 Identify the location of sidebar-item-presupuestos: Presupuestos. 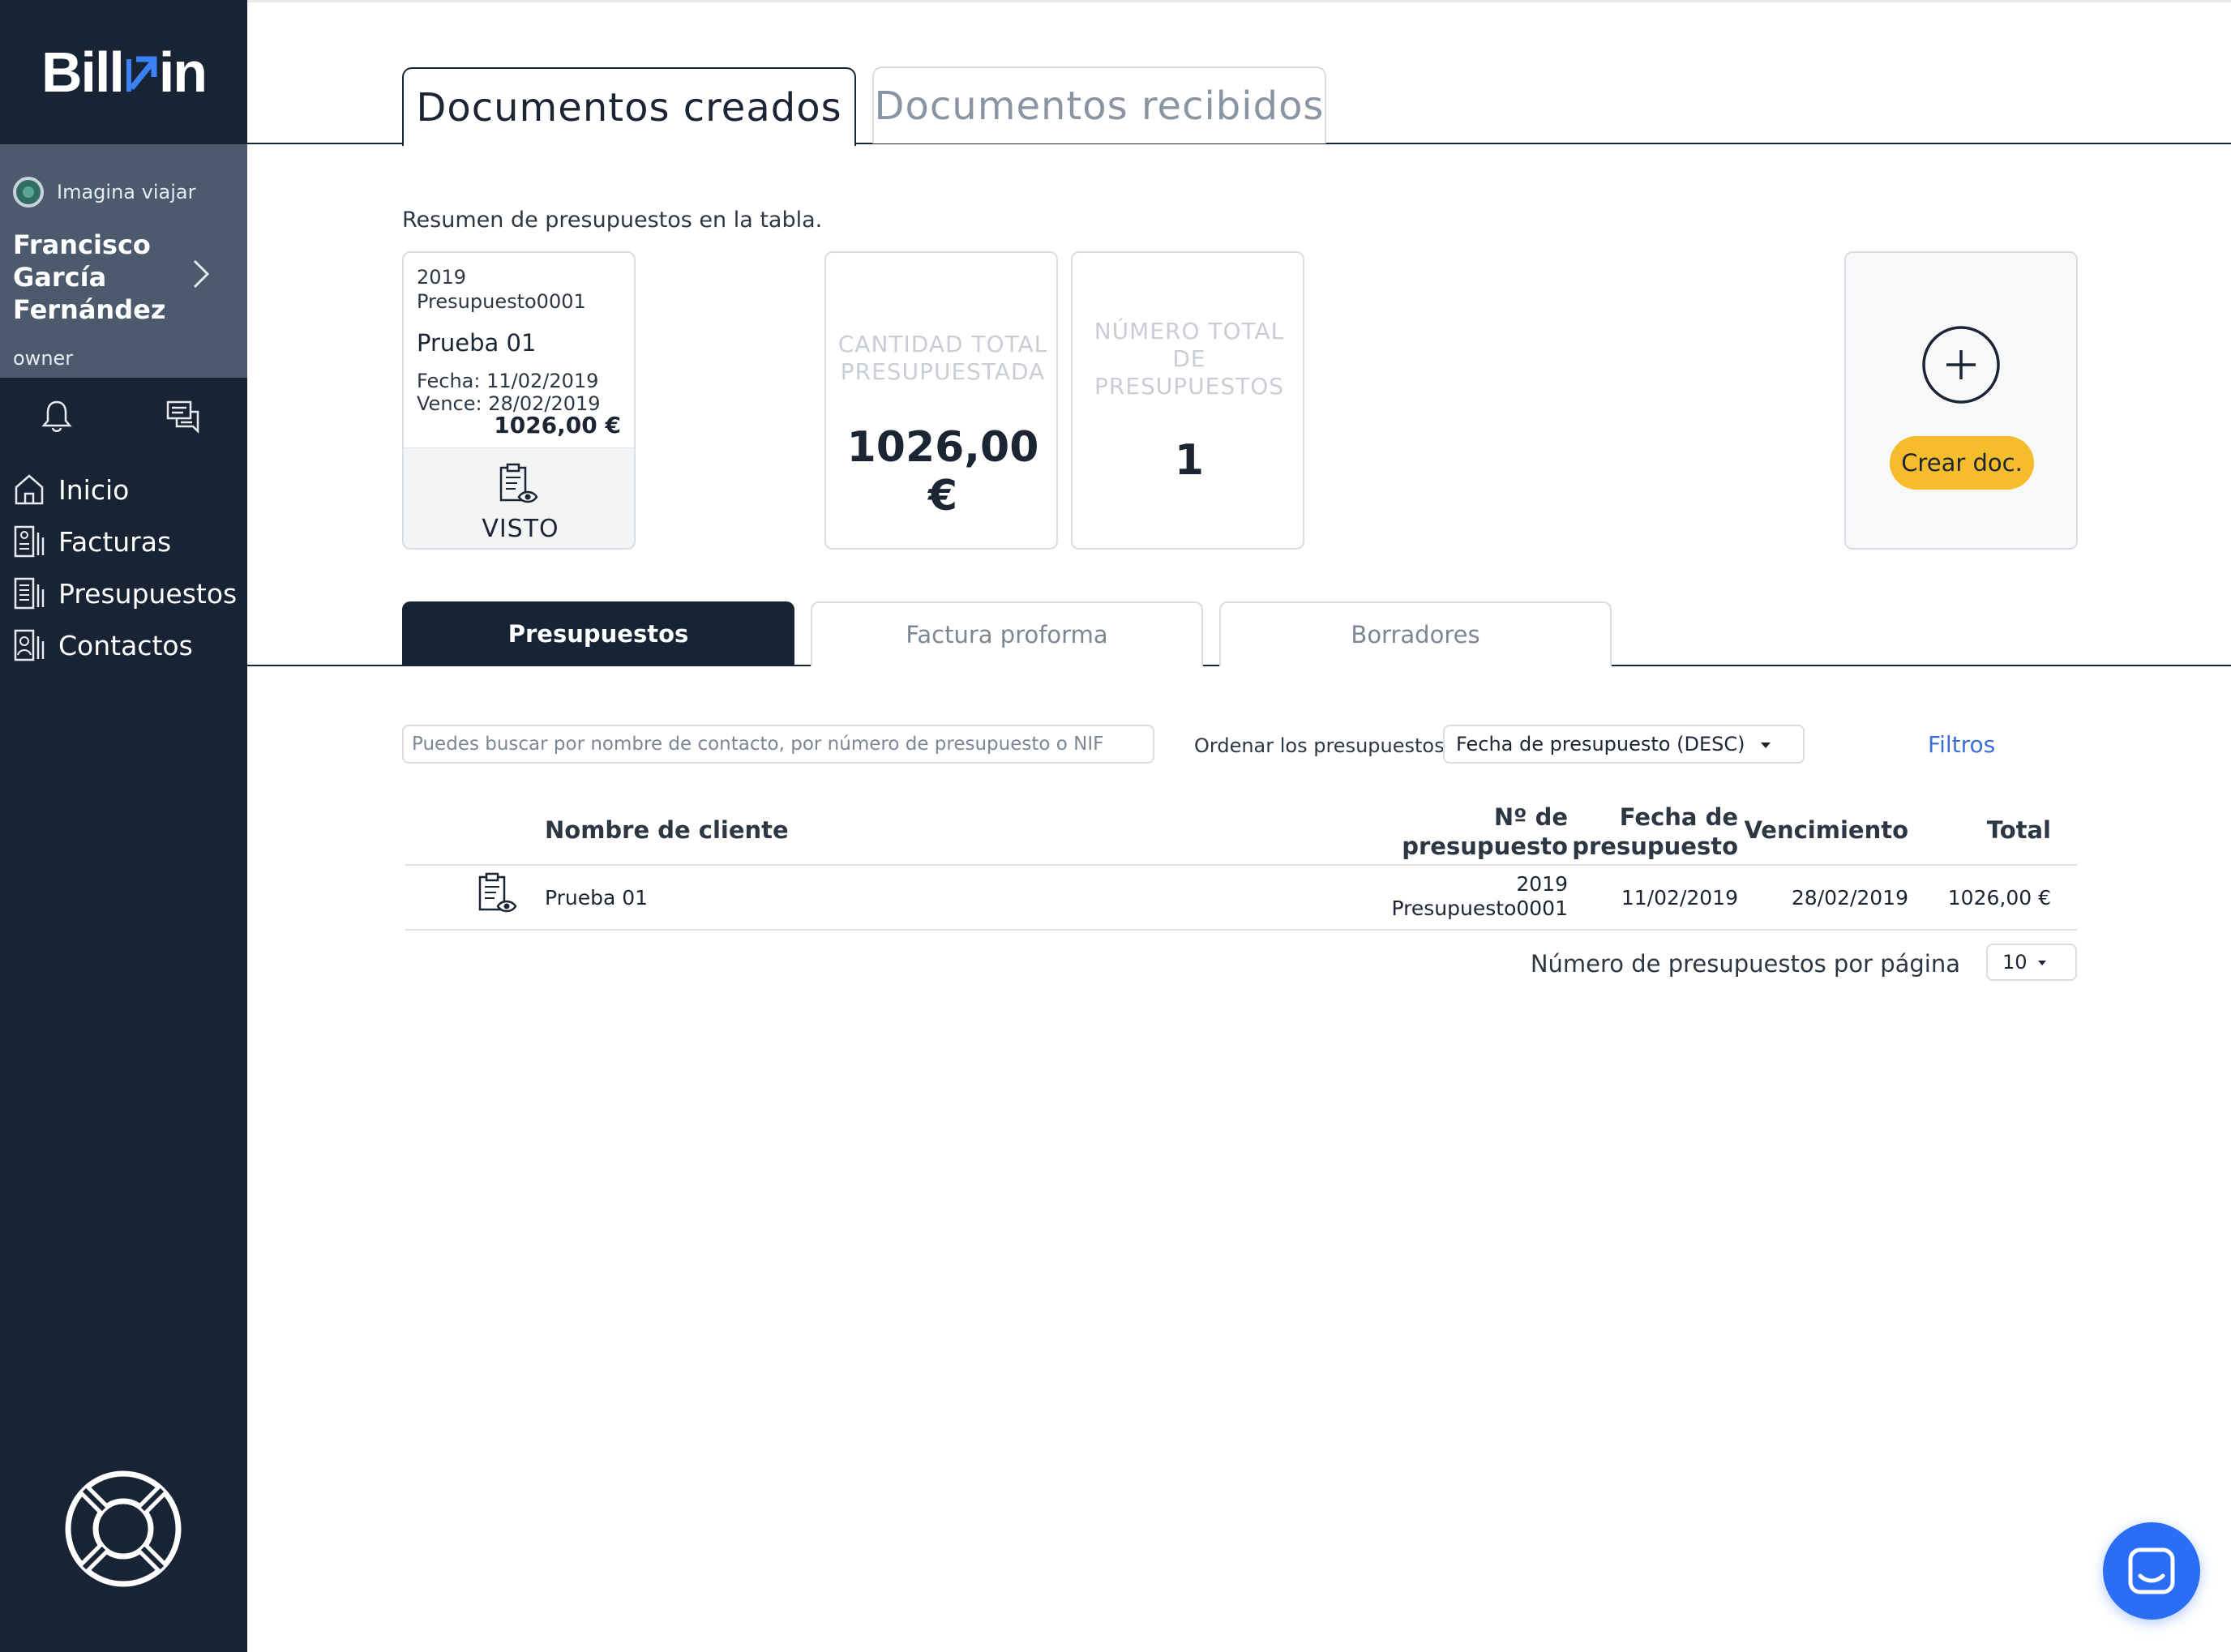
(123, 593).